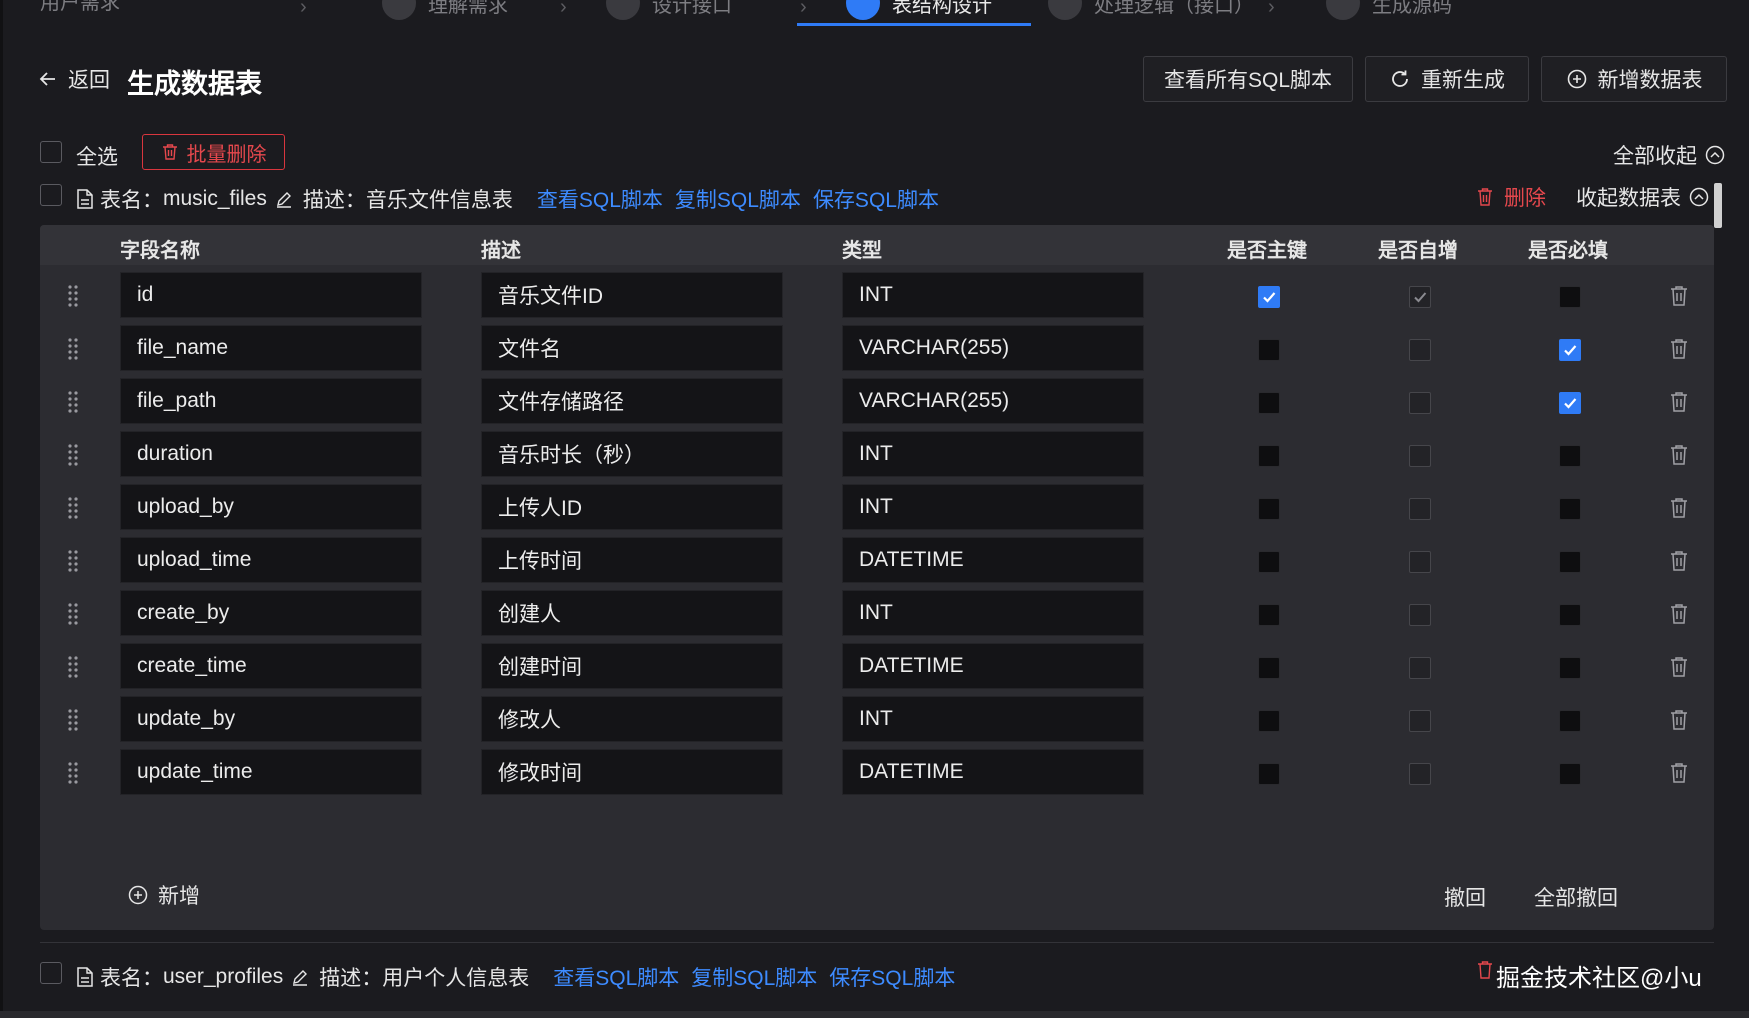 The height and width of the screenshot is (1018, 1749). Describe the element at coordinates (1634, 79) in the screenshot. I see `add-table-button: 新增数据表` at that location.